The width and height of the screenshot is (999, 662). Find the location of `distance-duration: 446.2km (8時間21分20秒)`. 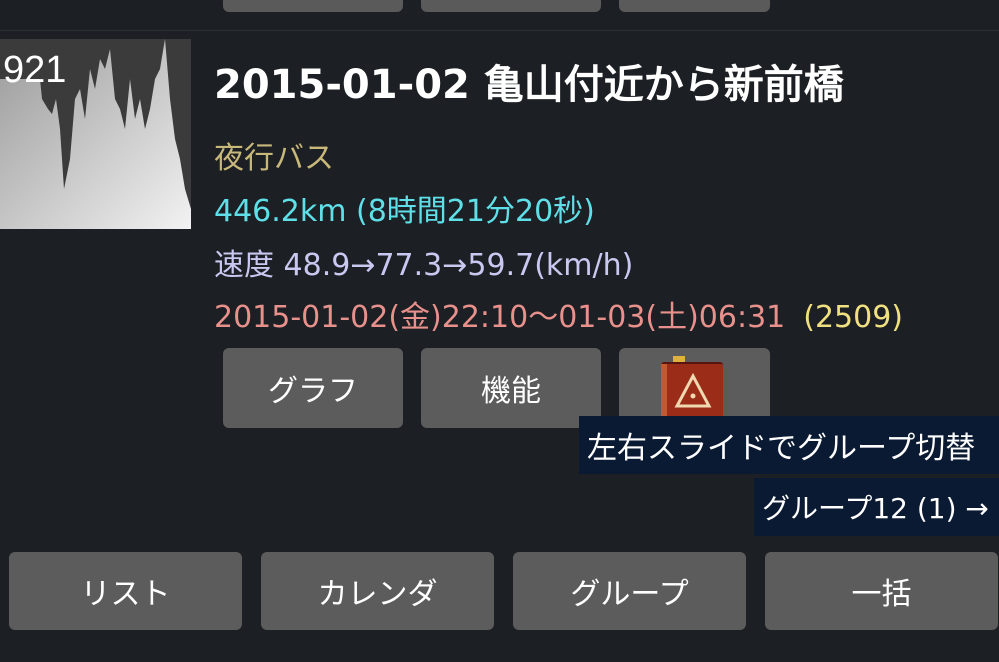

distance-duration: 446.2km (8時間21分20秒) is located at coordinates (404, 211).